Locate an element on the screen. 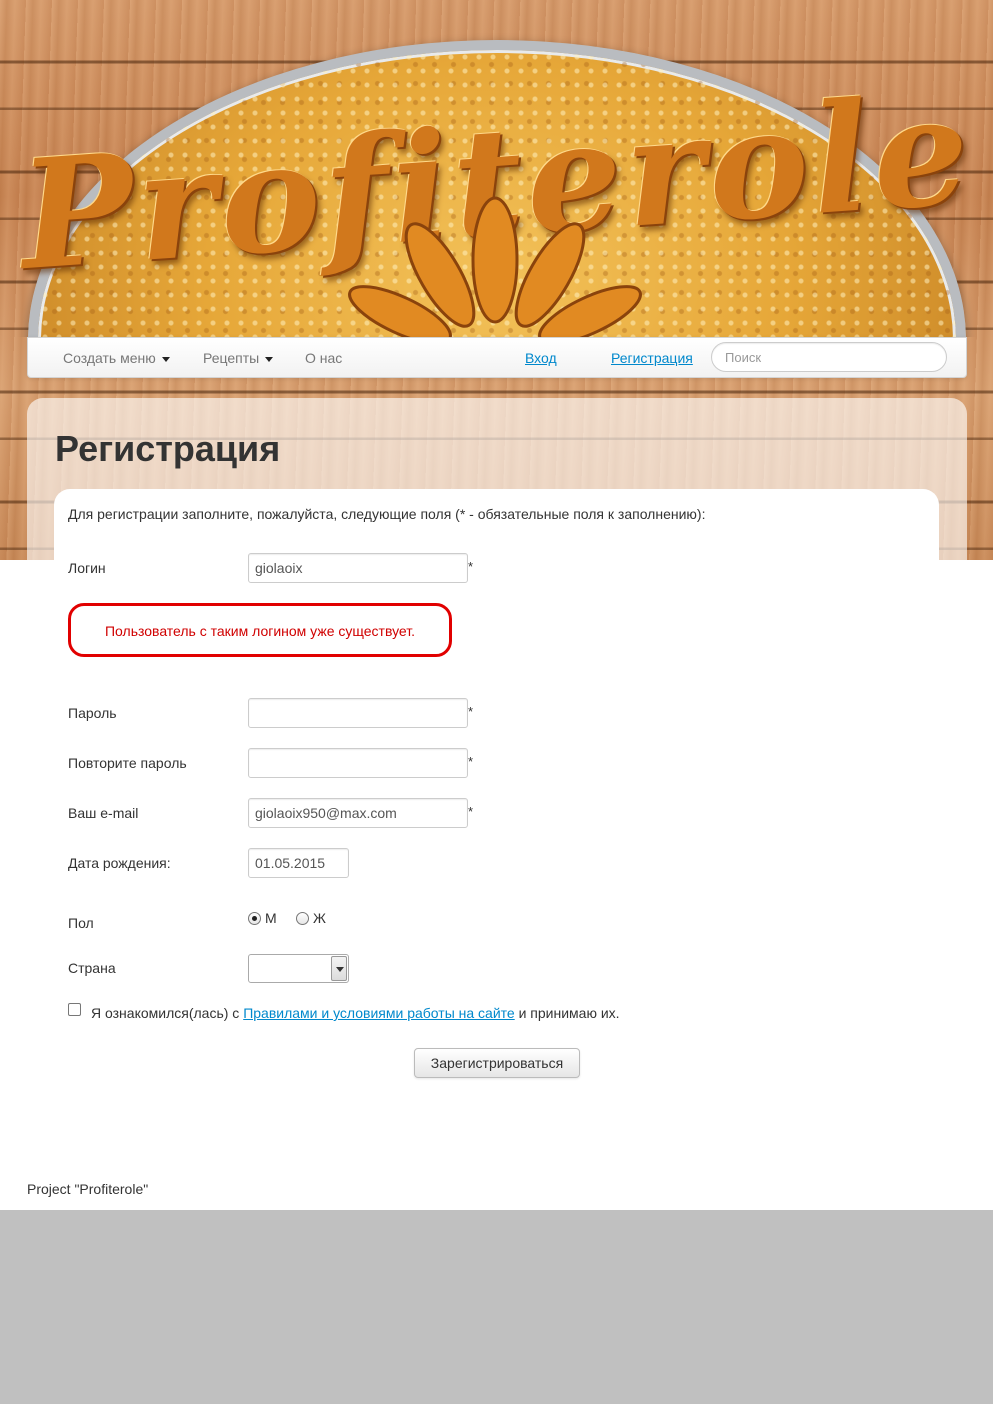 This screenshot has height=1404, width=993. register-button: Зарегистрироваться is located at coordinates (497, 1063).